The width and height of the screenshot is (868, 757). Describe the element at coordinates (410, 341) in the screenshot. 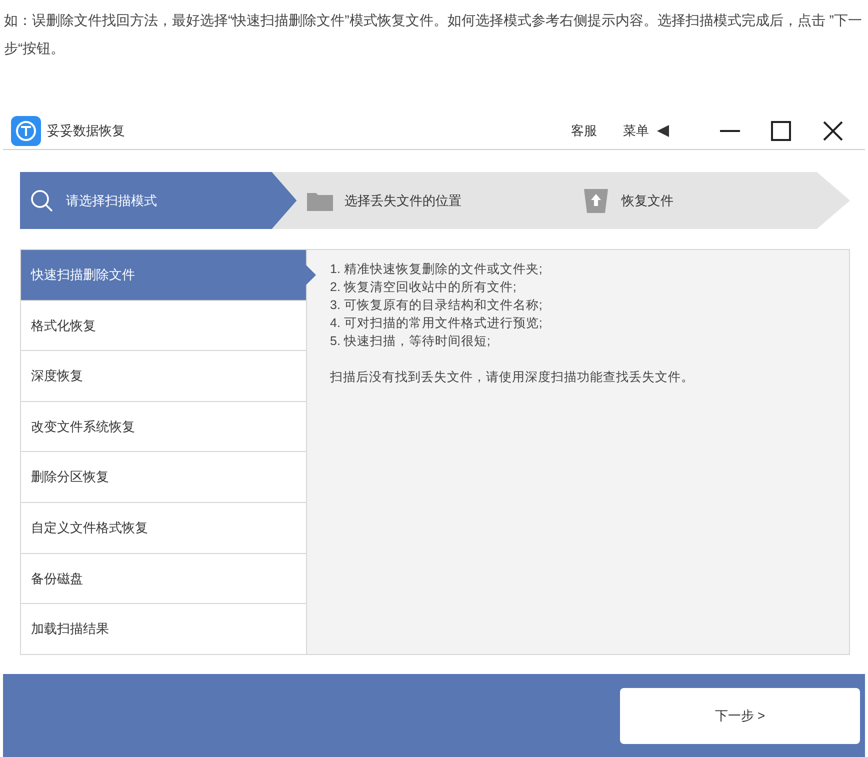

I see `feature-line: 5. 快速扫描，等待时间很短;` at that location.